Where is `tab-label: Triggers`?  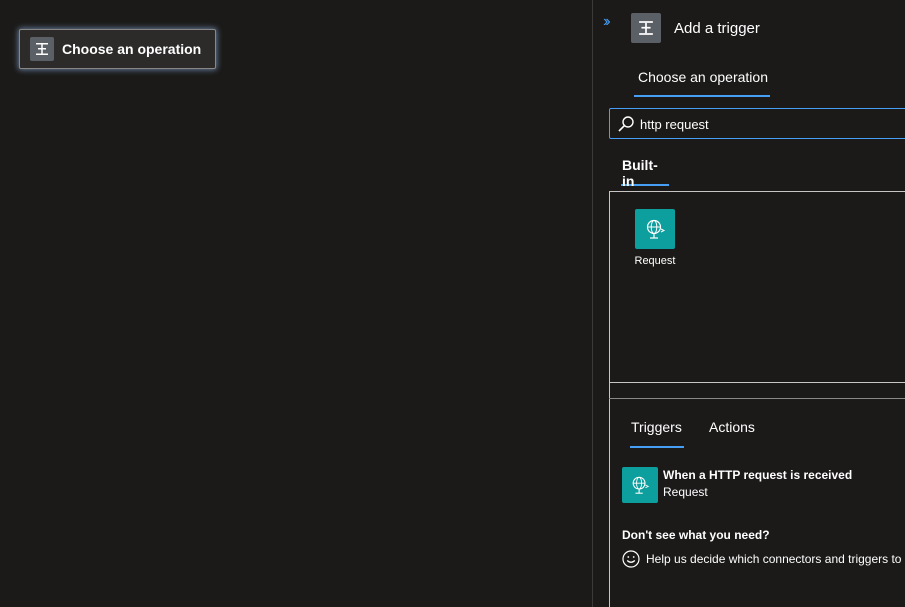 tab-label: Triggers is located at coordinates (656, 427).